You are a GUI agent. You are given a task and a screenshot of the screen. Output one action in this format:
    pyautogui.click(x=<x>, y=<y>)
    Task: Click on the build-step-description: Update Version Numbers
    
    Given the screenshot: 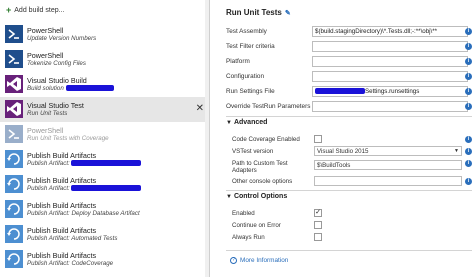 What is the action you would take?
    pyautogui.click(x=62, y=38)
    